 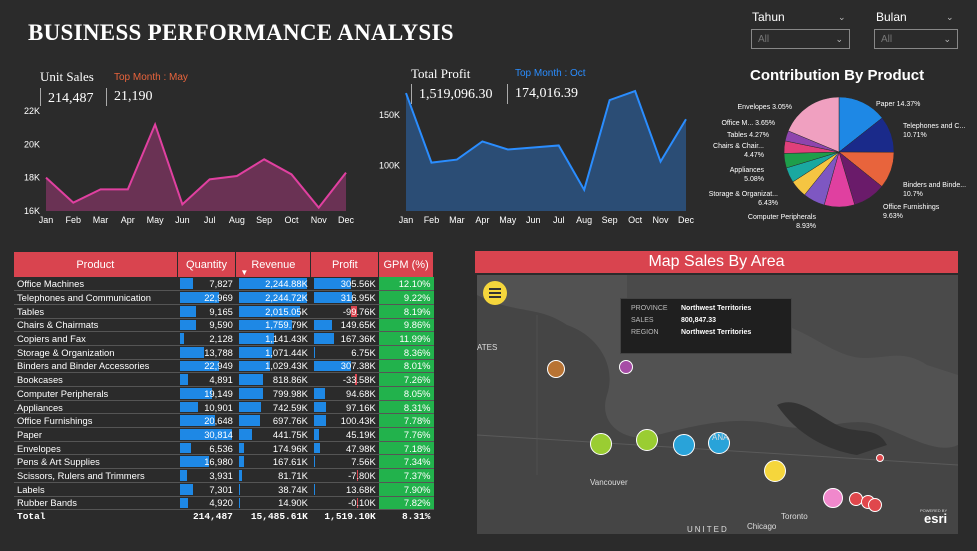 I want to click on revenue-bar, so click(x=240, y=475).